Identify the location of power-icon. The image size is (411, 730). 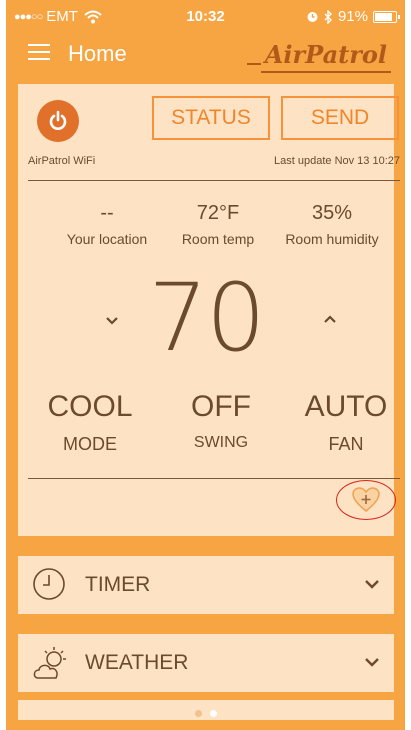
(58, 120).